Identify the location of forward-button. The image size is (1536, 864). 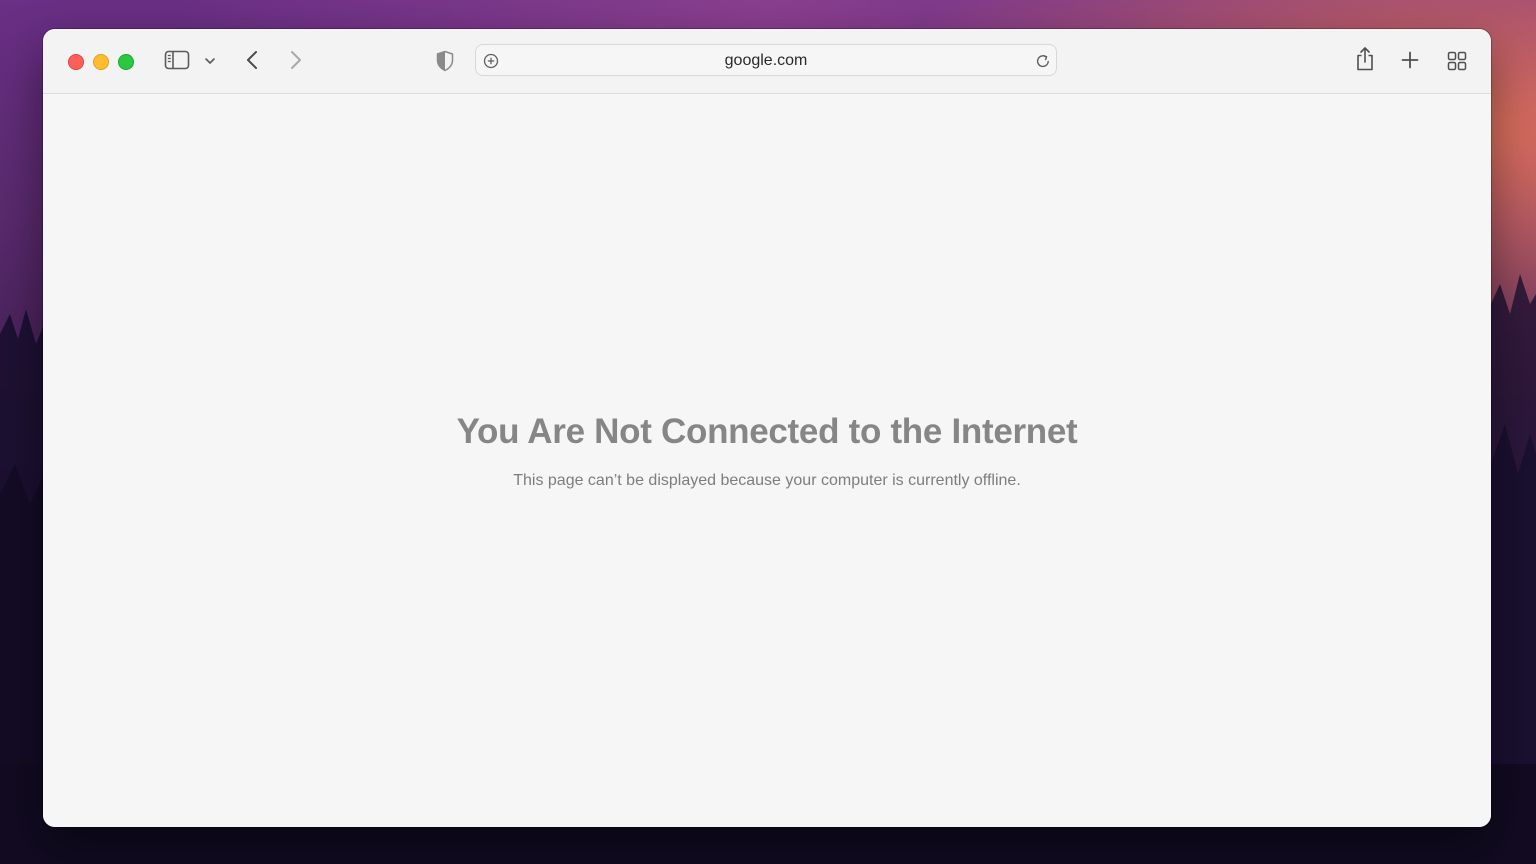
(296, 60).